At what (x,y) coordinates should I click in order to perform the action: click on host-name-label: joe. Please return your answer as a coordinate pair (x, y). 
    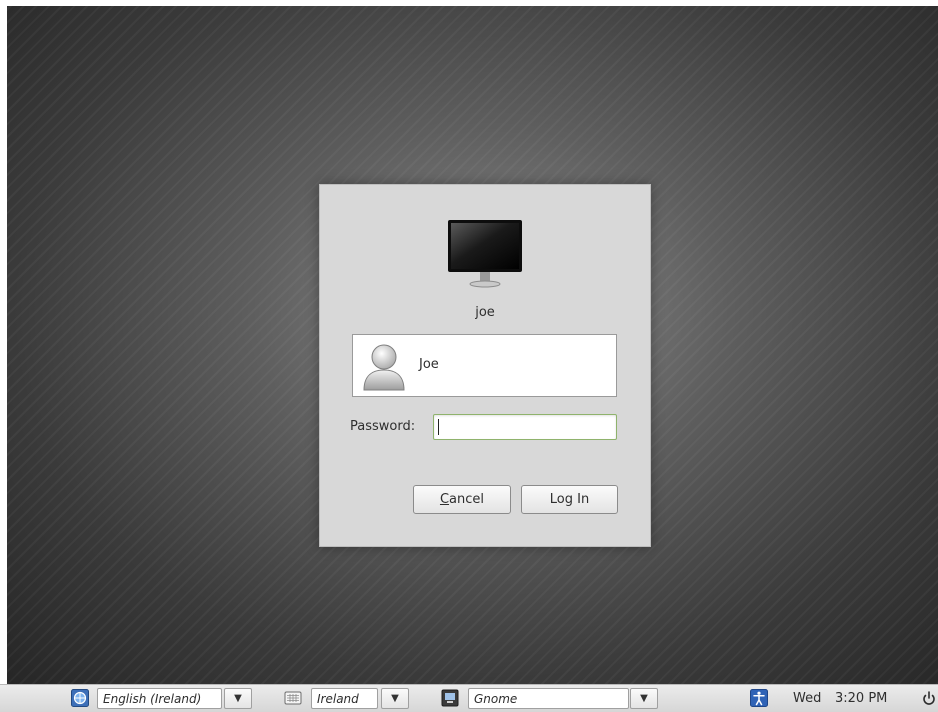
    Looking at the image, I should click on (485, 312).